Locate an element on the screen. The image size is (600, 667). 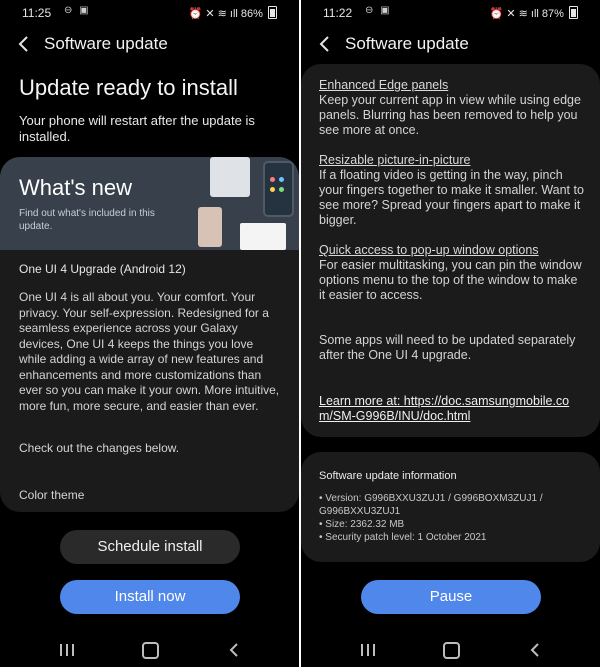
pause-button: Pause is located at coordinates (451, 597).